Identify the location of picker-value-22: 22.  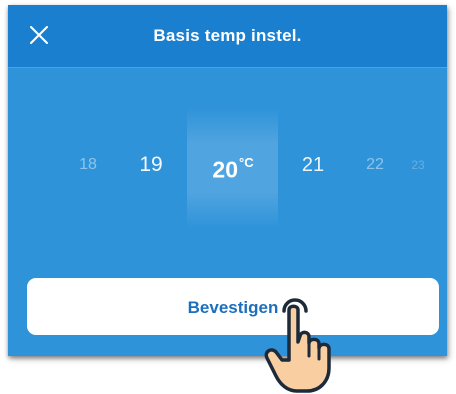
(375, 165).